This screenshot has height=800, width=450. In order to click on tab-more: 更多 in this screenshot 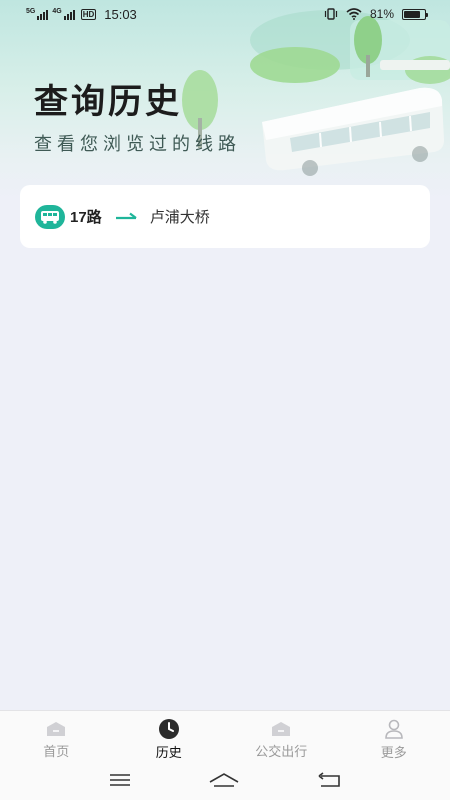, I will do `click(394, 735)`.